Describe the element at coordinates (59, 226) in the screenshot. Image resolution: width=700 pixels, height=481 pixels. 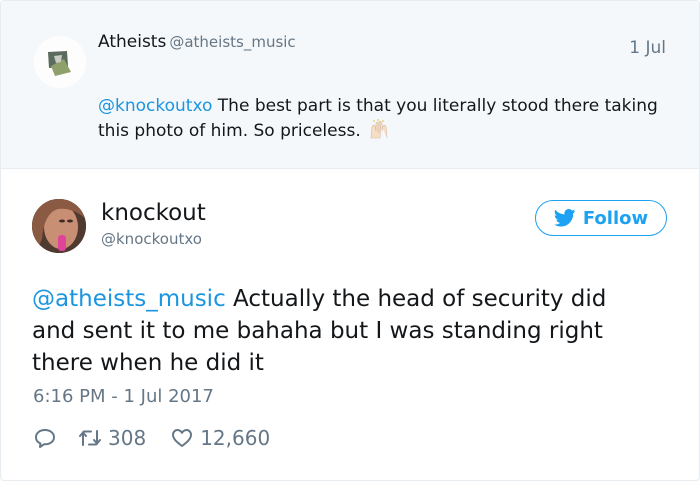
I see `knockout-avatar` at that location.